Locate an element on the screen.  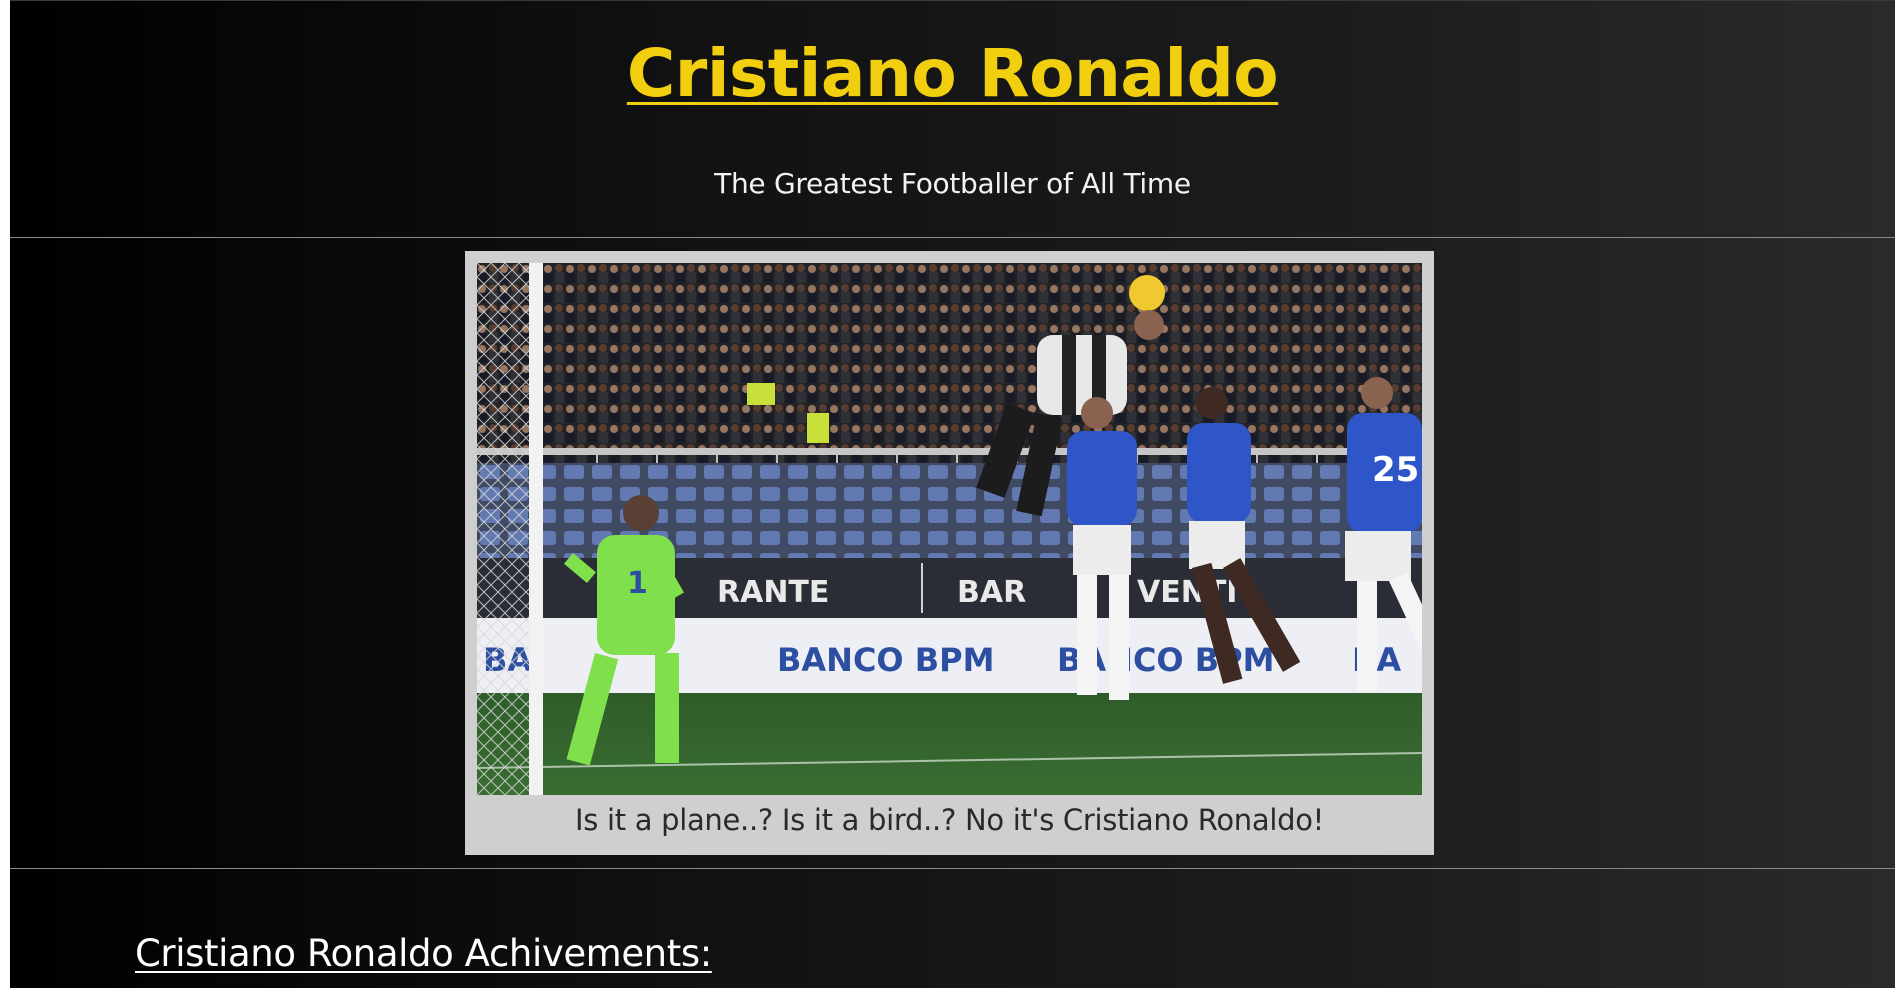
page-tagline: The Greatest Footballer of All Time is located at coordinates (952, 183).